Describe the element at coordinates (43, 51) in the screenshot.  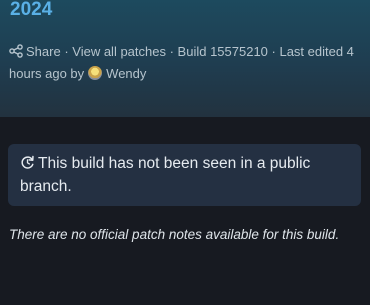
I see `share-link: Share` at that location.